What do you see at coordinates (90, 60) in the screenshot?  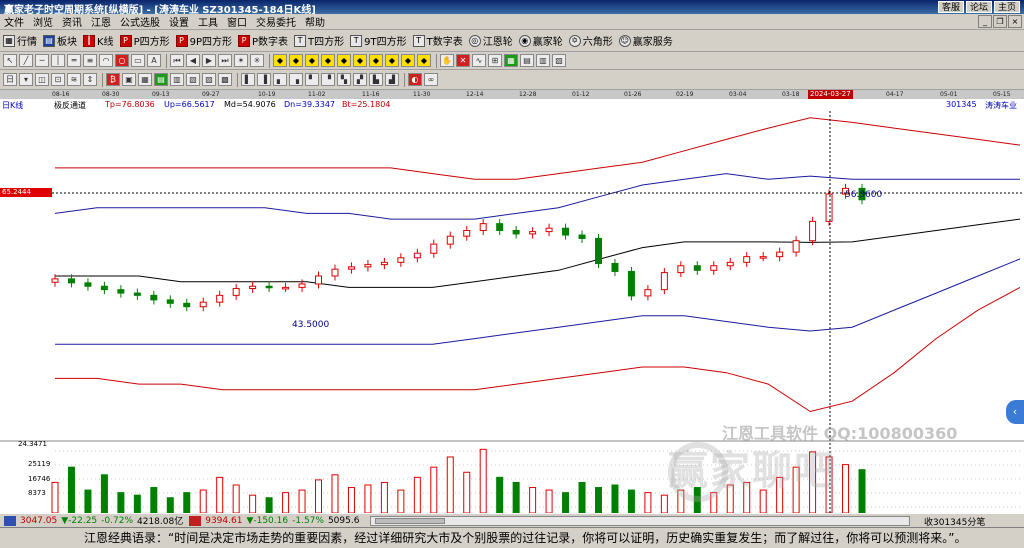 I see `fib-tool-icon: ≡` at bounding box center [90, 60].